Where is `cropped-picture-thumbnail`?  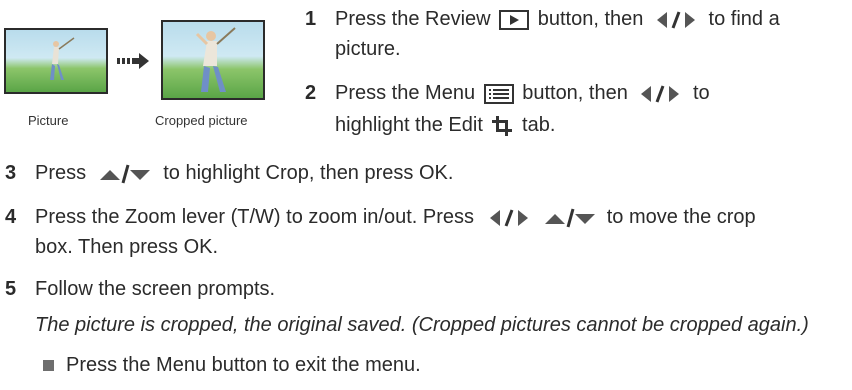 cropped-picture-thumbnail is located at coordinates (213, 60).